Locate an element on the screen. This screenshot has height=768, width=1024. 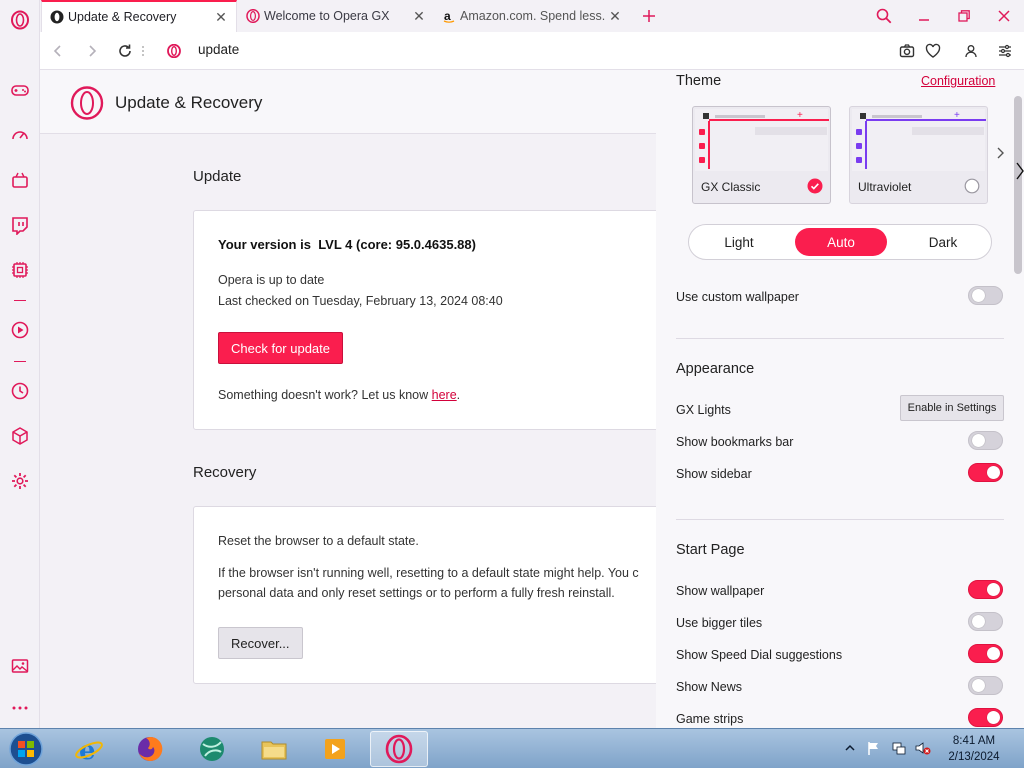
network-icon is located at coordinates (899, 748).